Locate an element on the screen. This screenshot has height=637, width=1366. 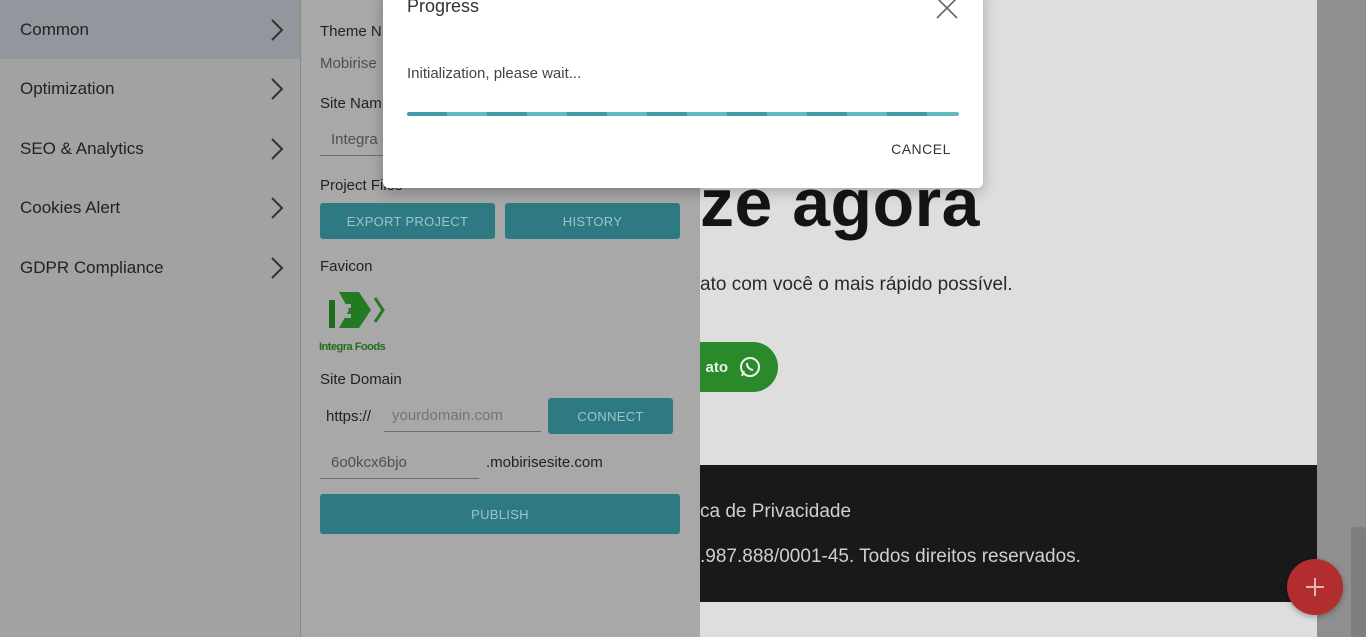
menu-item-label: SEO & Analytics is located at coordinates (82, 148).